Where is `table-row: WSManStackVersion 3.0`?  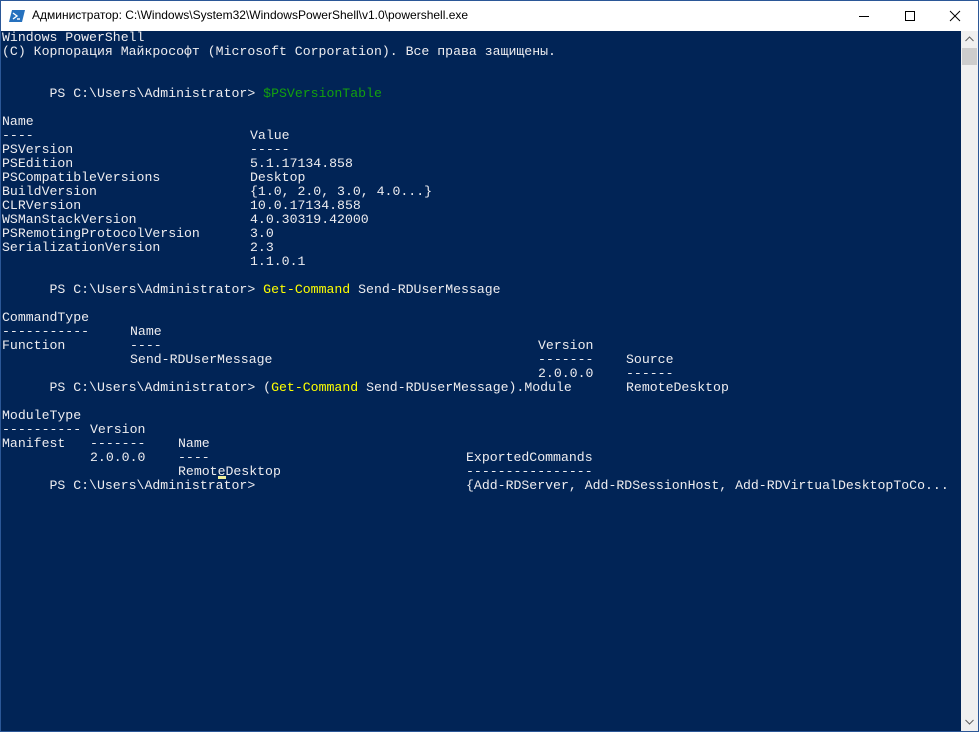
table-row: WSManStackVersion 3.0 is located at coordinates (138, 220).